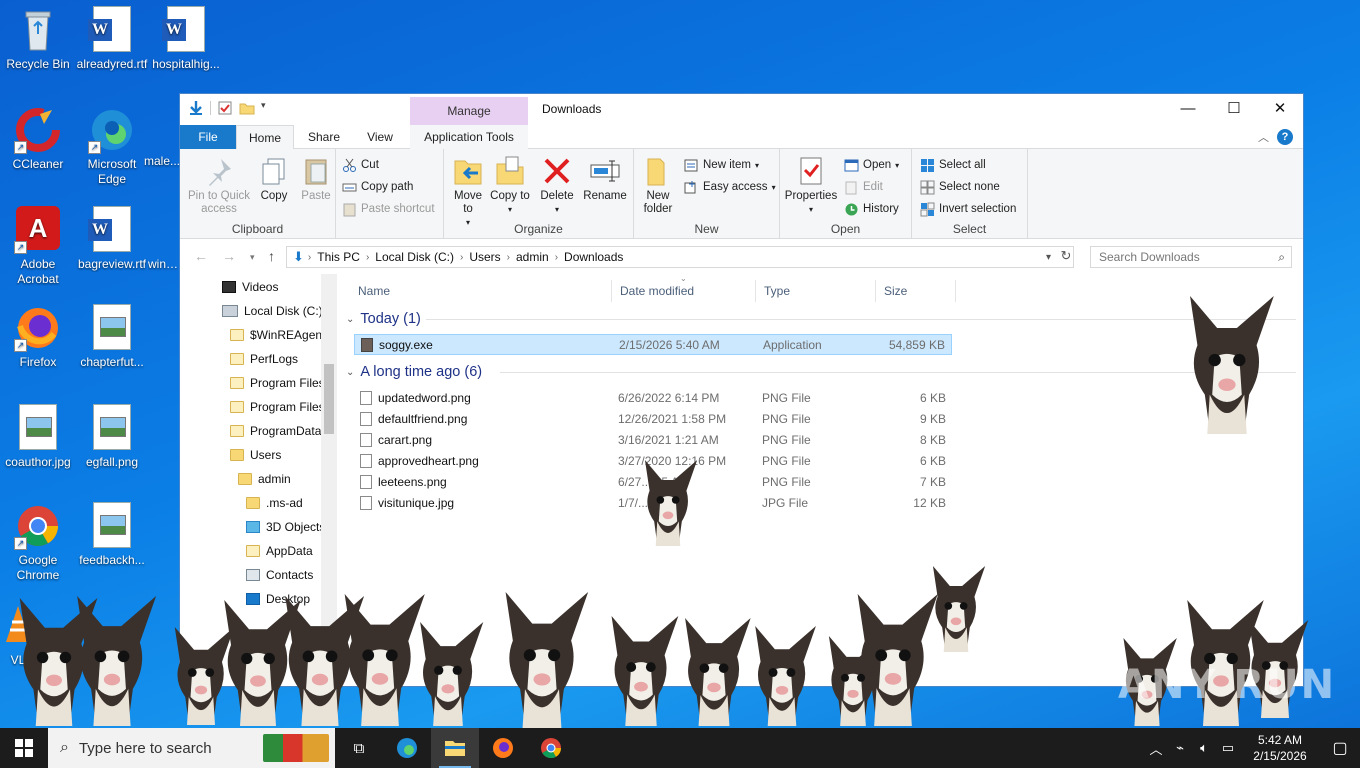  Describe the element at coordinates (112, 239) in the screenshot. I see `desktop-icon-bagreview: W bagreview.rtf` at that location.